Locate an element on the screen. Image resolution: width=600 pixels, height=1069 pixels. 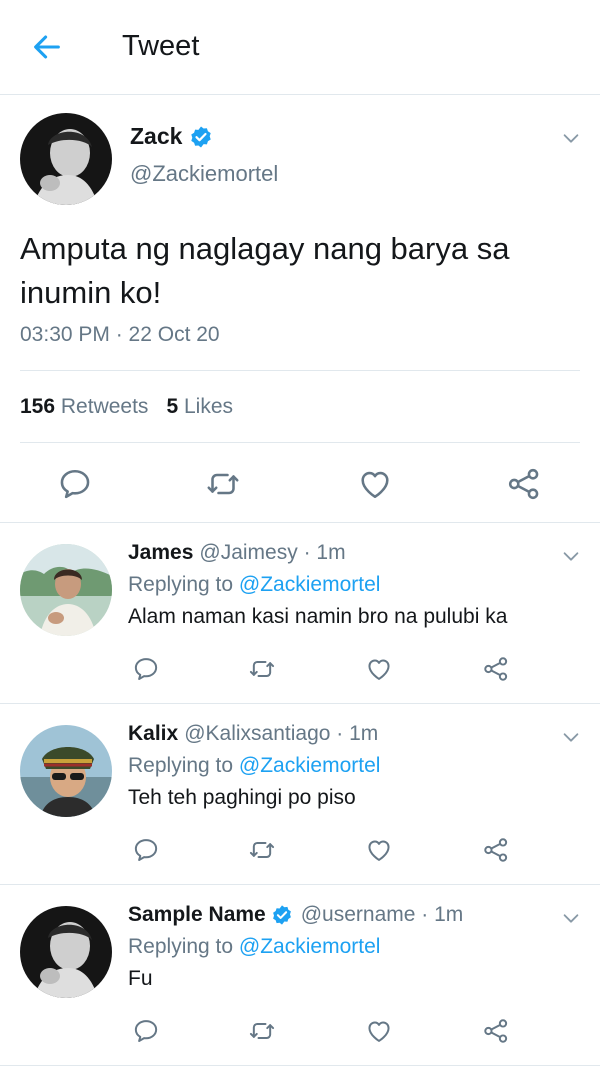
tweet-actions is located at coordinates (300, 485).